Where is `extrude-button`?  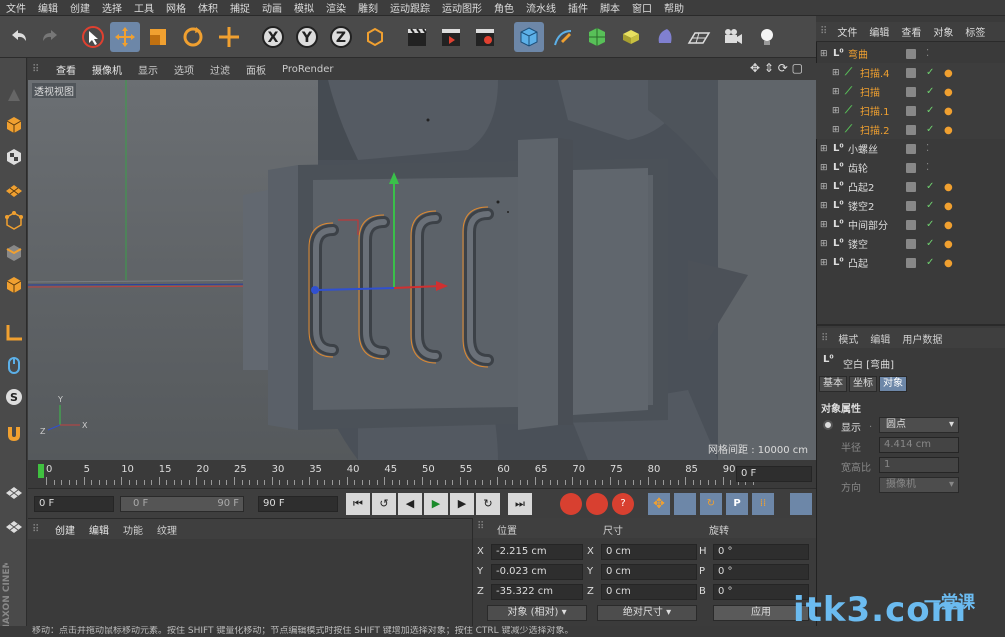
extrude-button is located at coordinates (631, 37).